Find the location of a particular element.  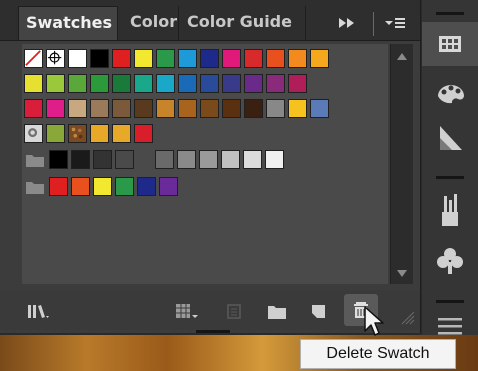

tab-color-guide: Color Guide is located at coordinates (242, 23).